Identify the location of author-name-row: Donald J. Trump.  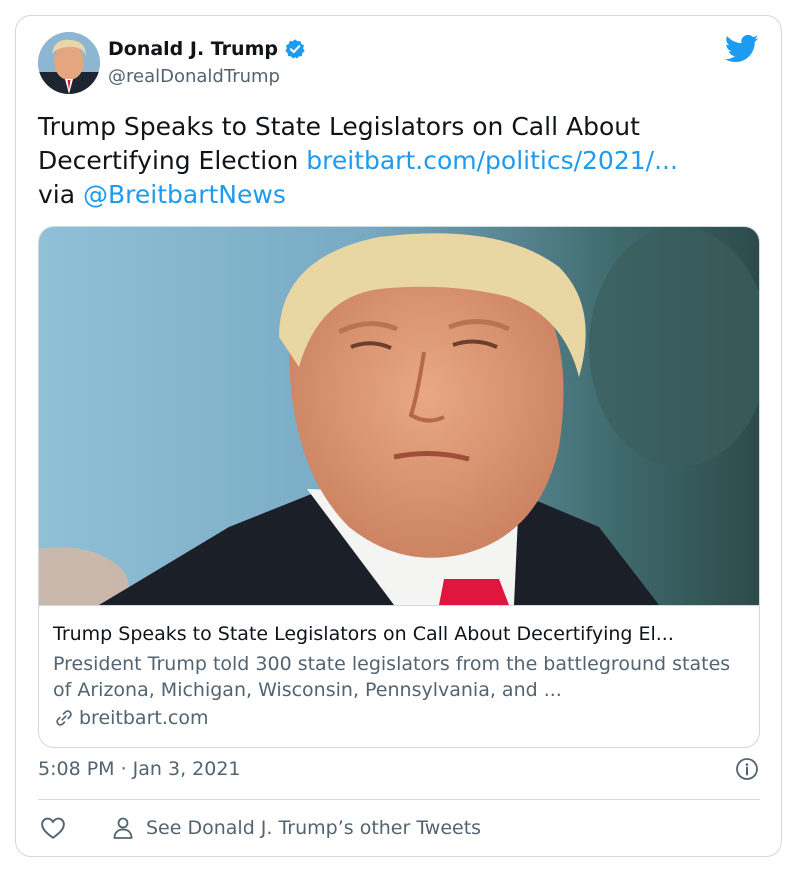
(207, 49).